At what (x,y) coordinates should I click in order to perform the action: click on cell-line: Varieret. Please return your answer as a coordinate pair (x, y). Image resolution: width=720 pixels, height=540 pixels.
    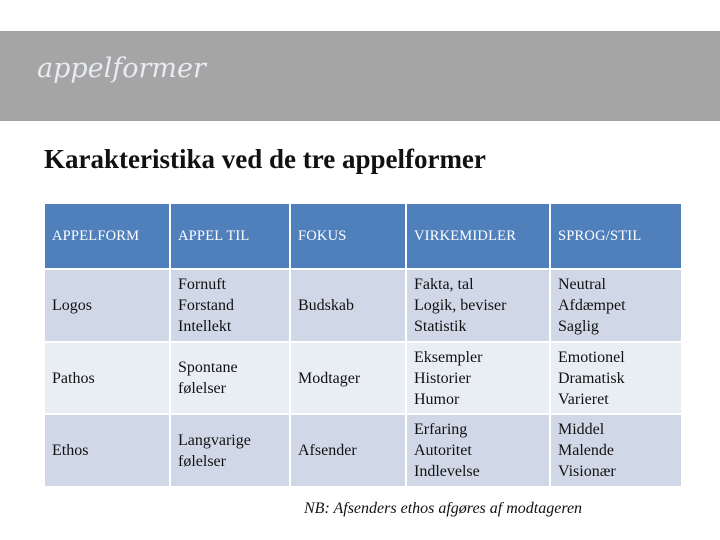
    Looking at the image, I should click on (583, 399).